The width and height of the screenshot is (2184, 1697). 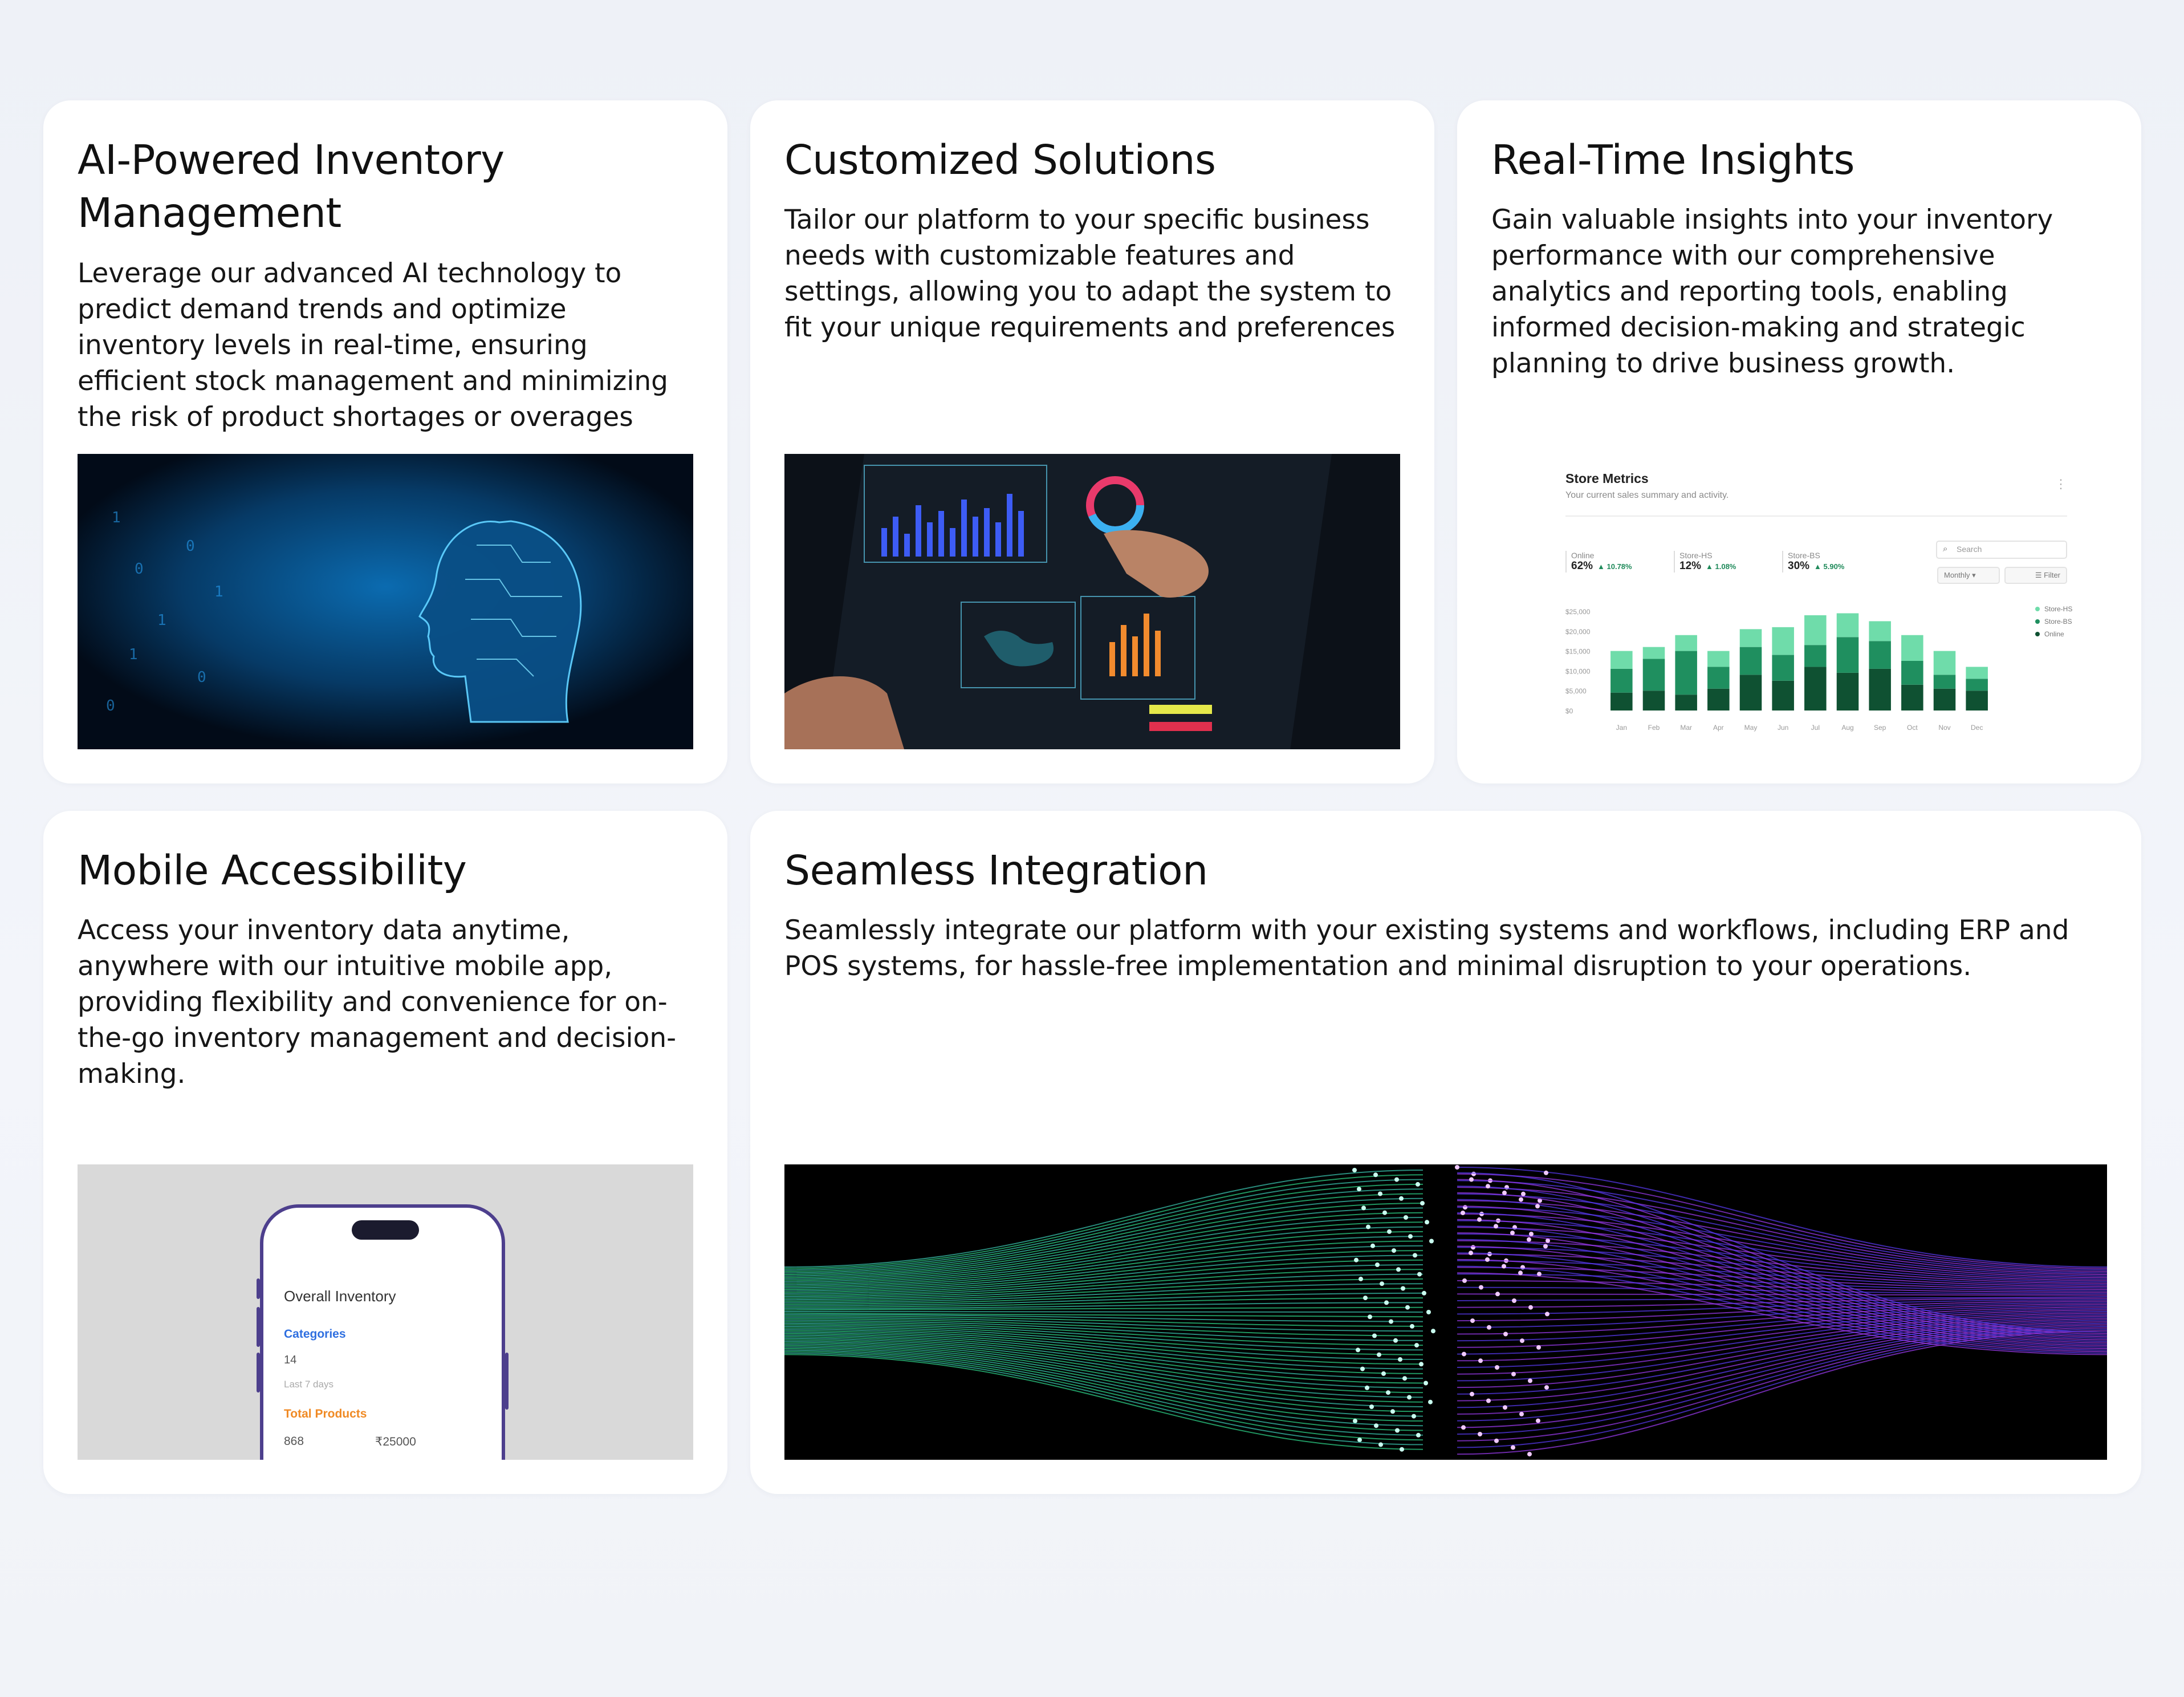 I want to click on x-tick-label: Dec, so click(x=1977, y=728).